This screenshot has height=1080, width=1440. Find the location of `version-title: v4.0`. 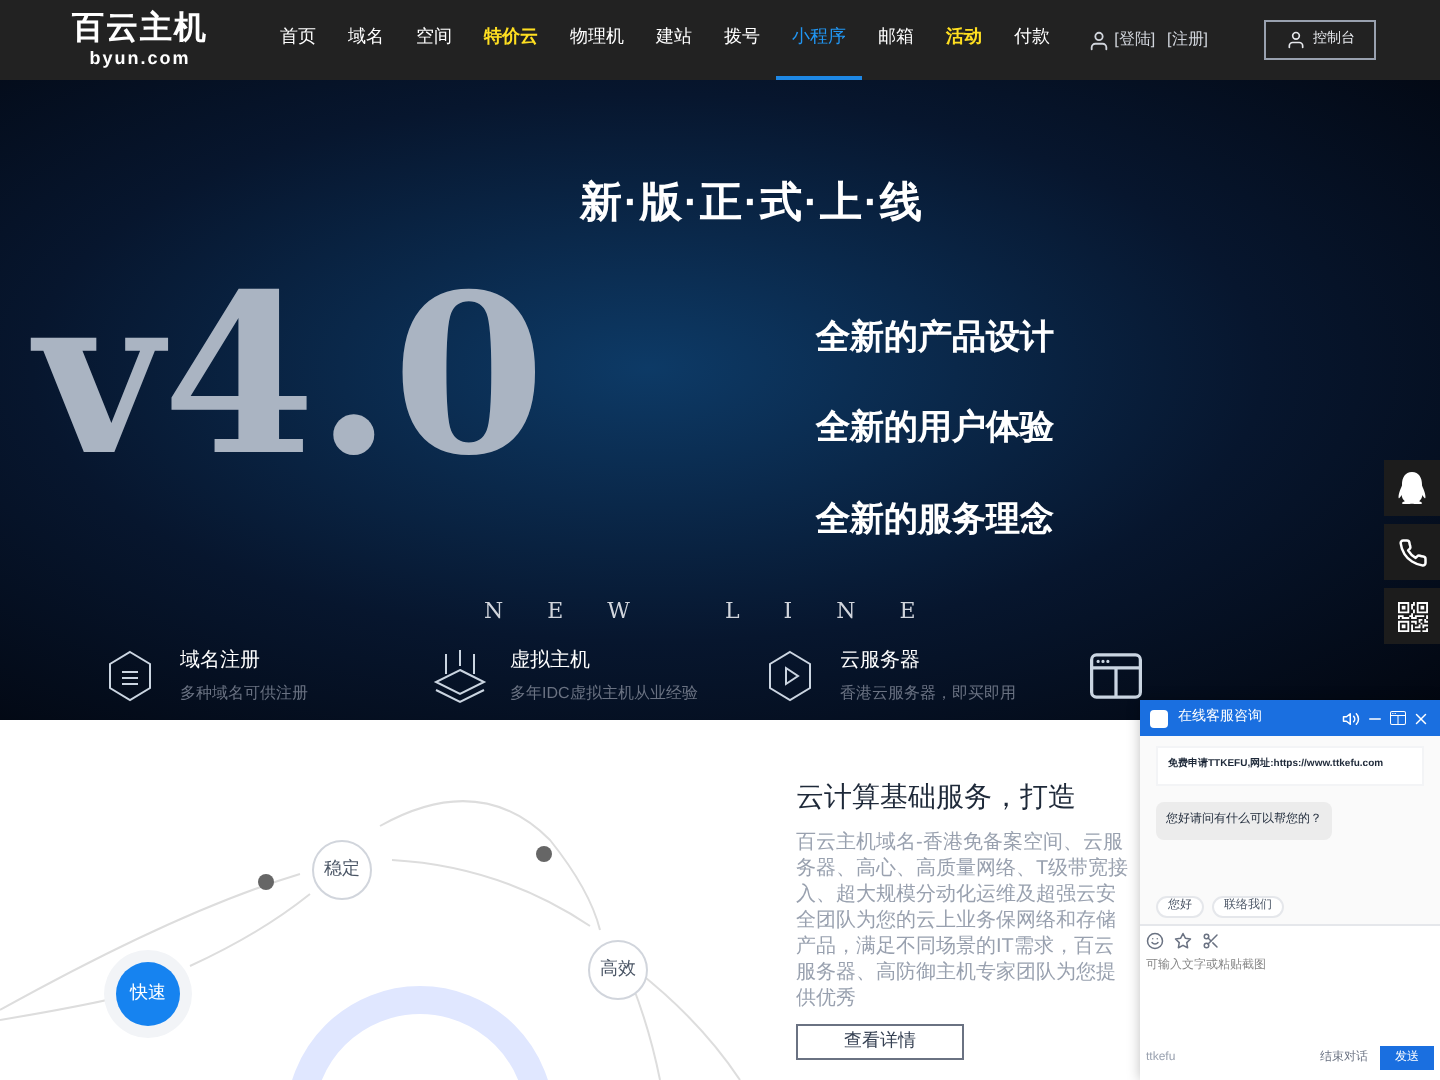

version-title: v4.0 is located at coordinates (290, 375).